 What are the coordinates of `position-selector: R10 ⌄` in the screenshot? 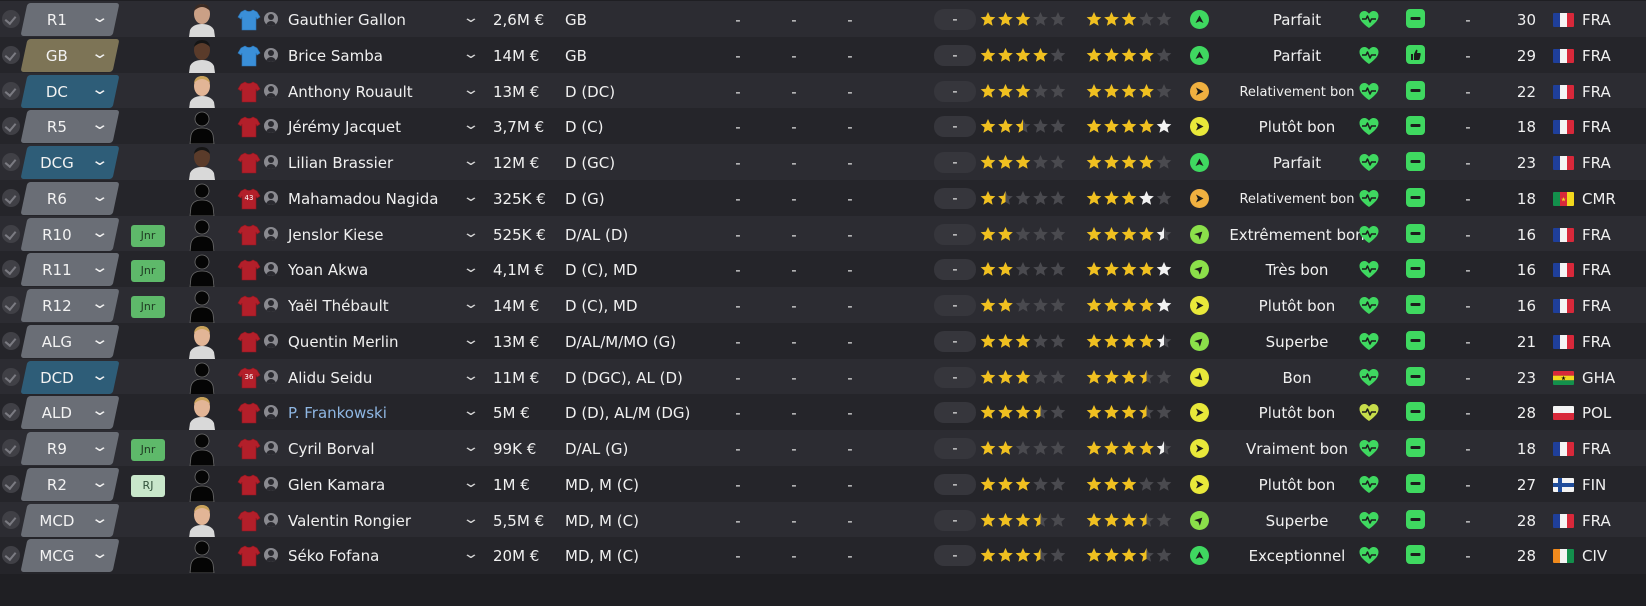 It's located at (70, 234).